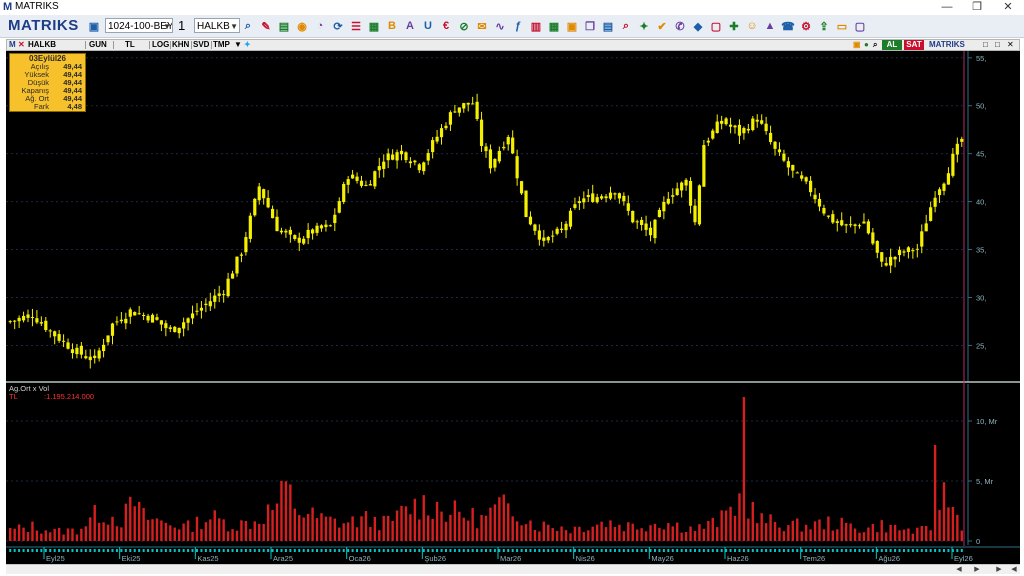 The width and height of the screenshot is (1024, 576). I want to click on buy-button: AL, so click(892, 45).